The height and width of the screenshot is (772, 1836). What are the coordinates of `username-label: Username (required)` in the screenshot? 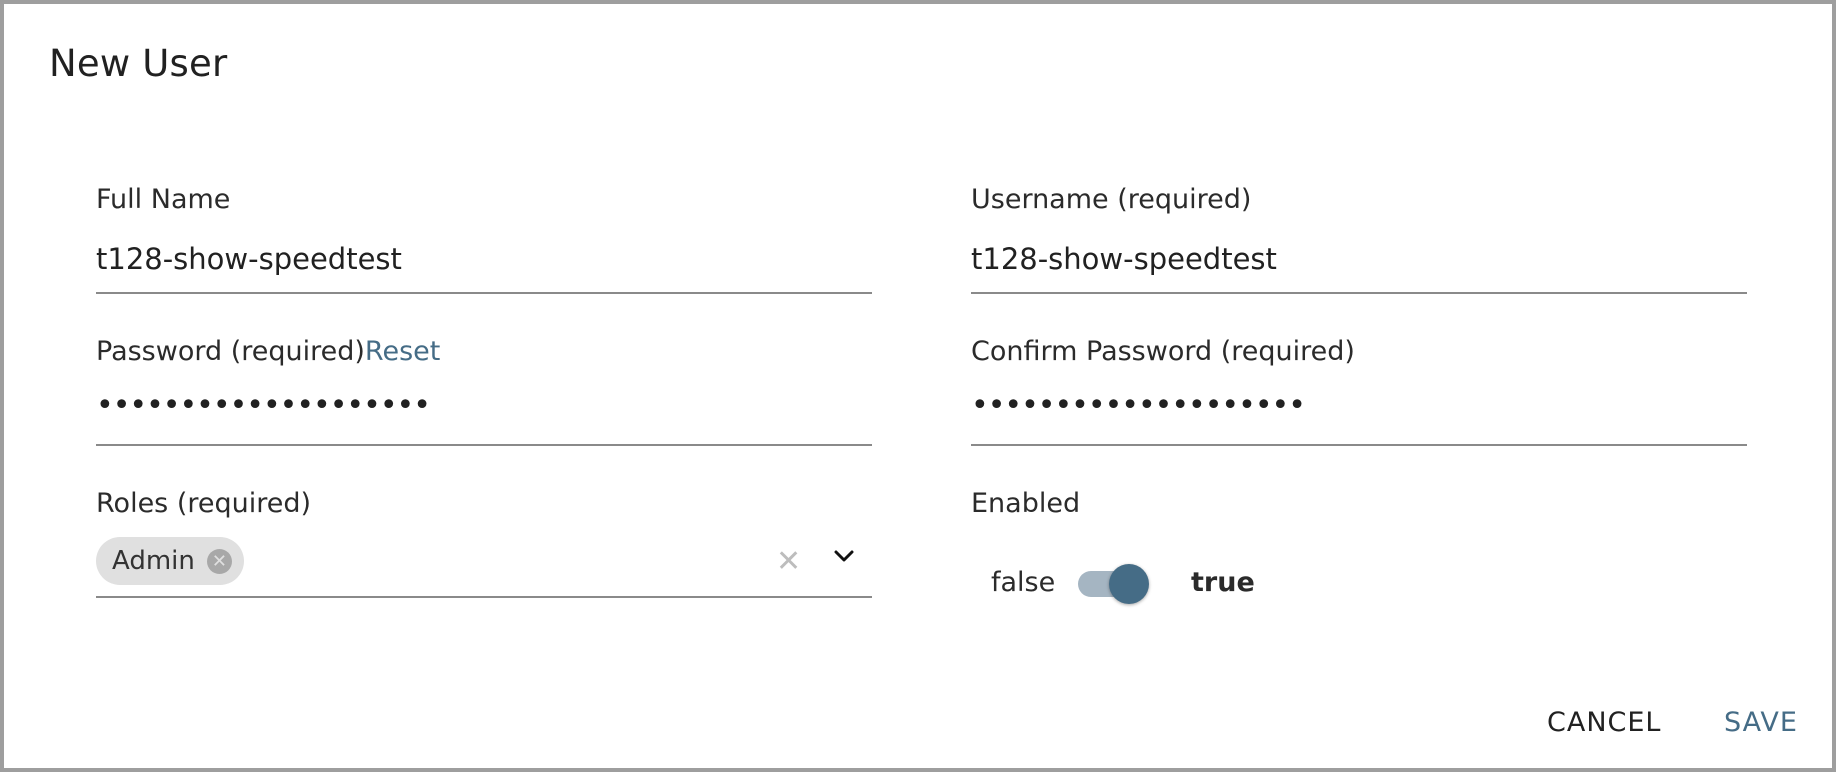 It's located at (1111, 199).